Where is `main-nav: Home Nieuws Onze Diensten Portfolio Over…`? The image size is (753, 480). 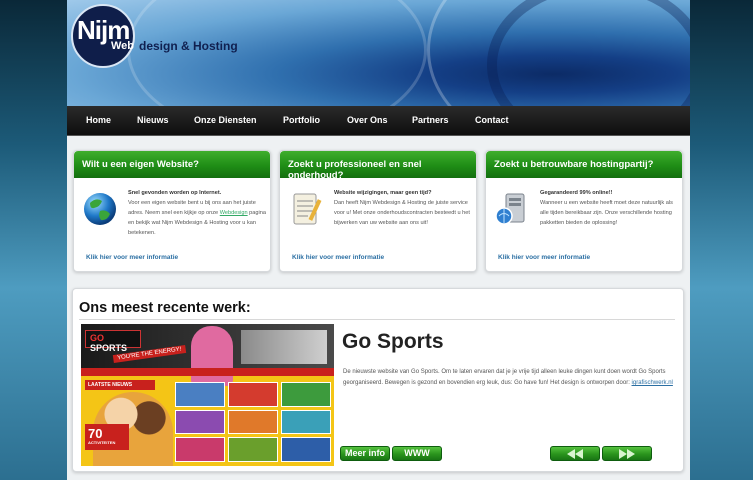 main-nav: Home Nieuws Onze Diensten Portfolio Over… is located at coordinates (378, 121).